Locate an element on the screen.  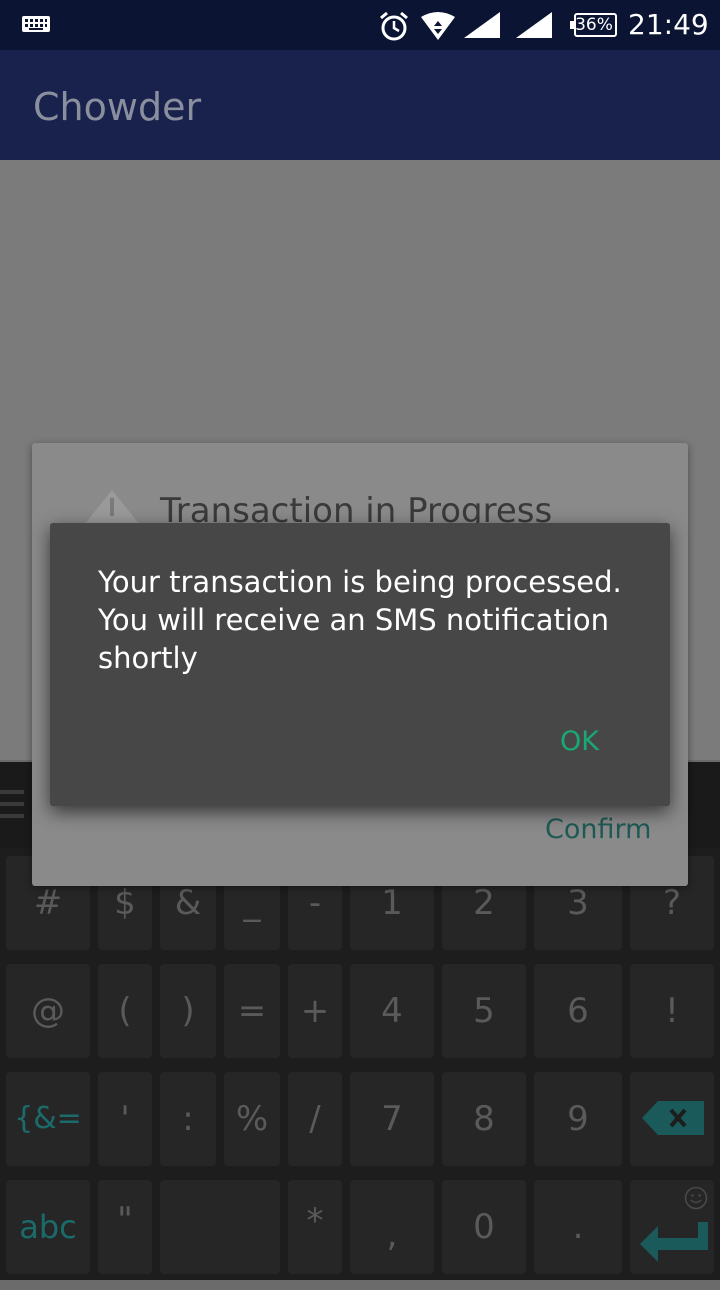
key: 4 is located at coordinates (392, 1011).